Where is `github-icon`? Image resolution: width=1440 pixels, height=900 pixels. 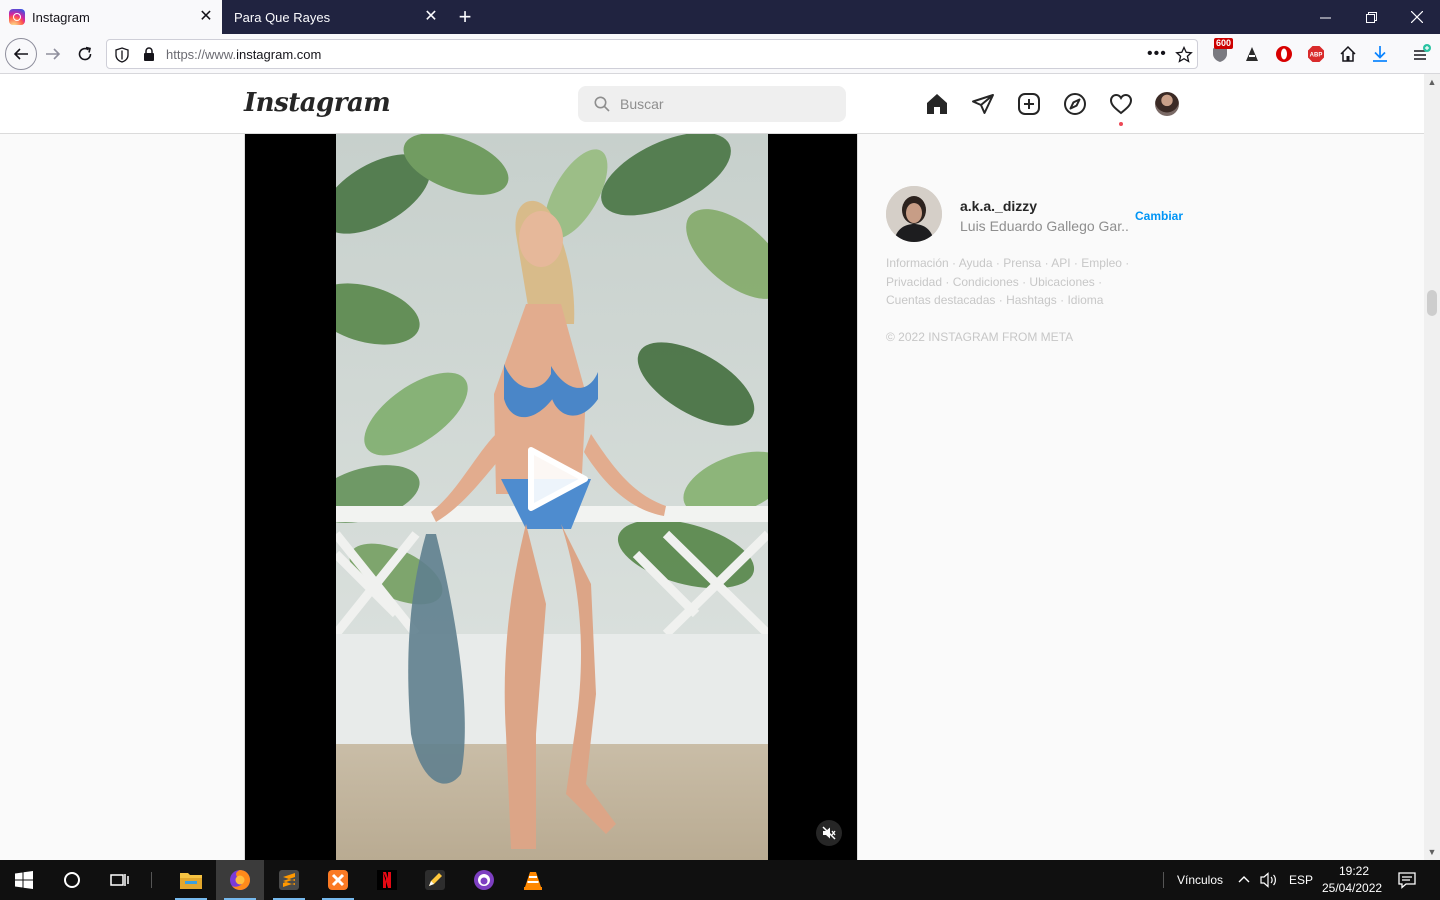
github-icon is located at coordinates (484, 880).